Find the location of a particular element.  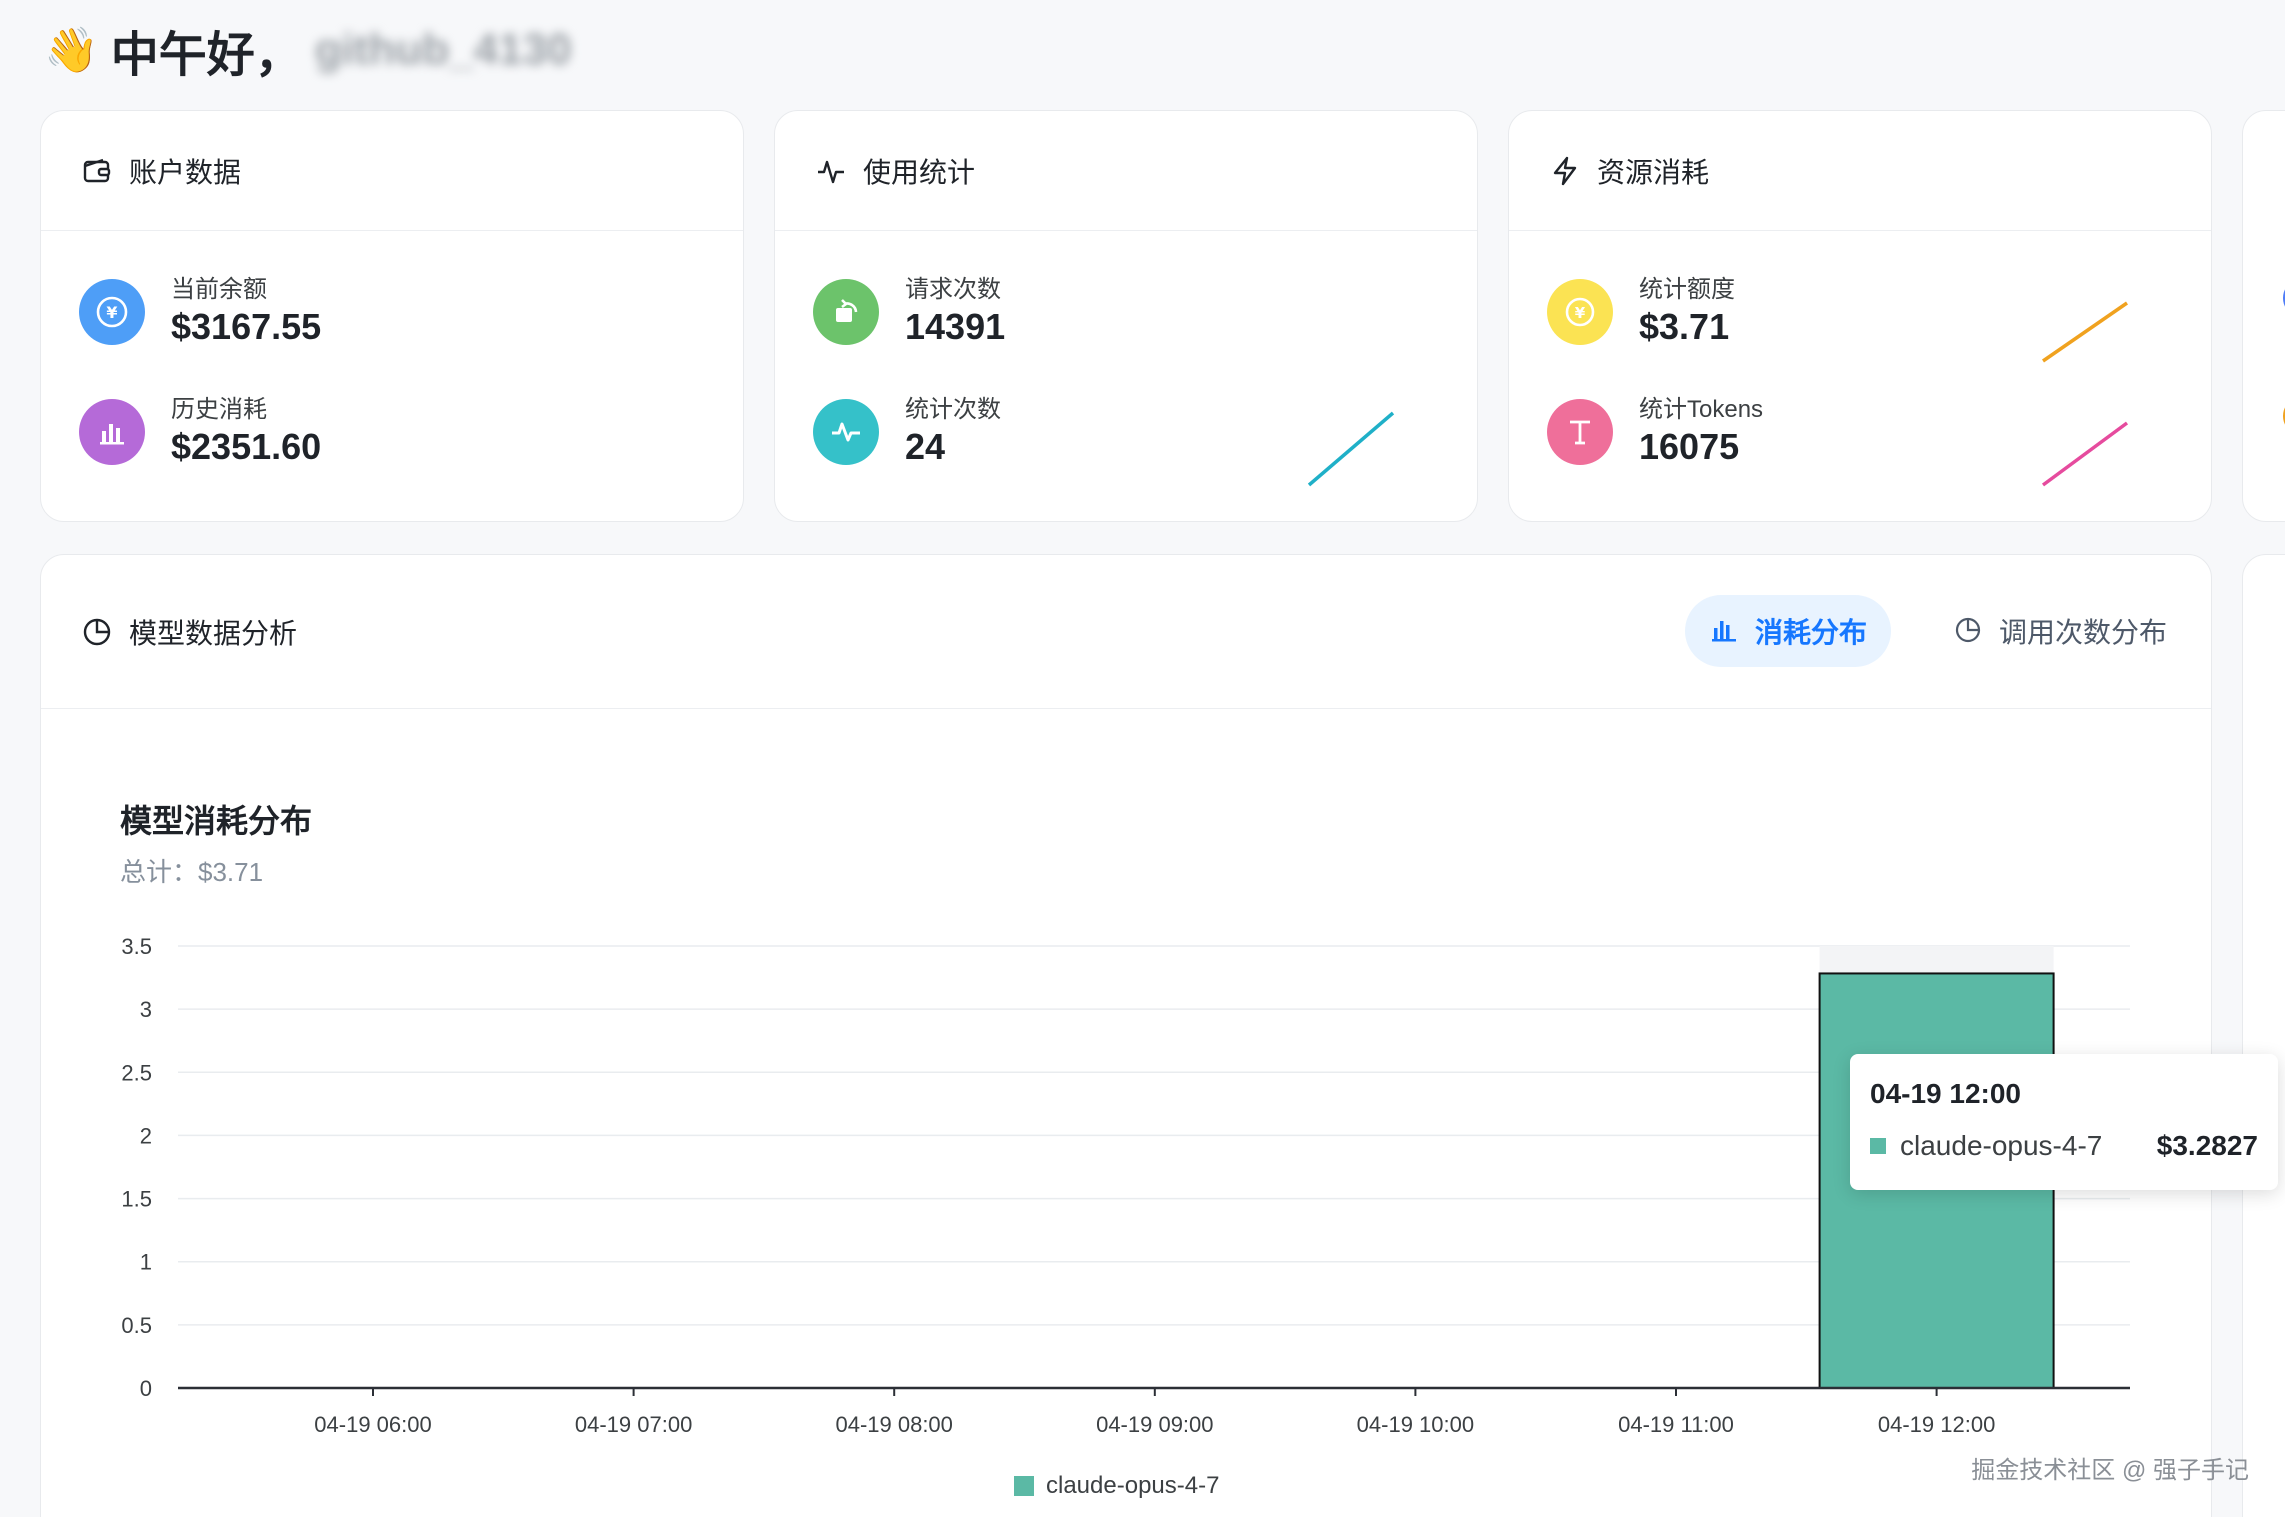

chart-legend: claude-opus-4-7 is located at coordinates (1116, 1486).